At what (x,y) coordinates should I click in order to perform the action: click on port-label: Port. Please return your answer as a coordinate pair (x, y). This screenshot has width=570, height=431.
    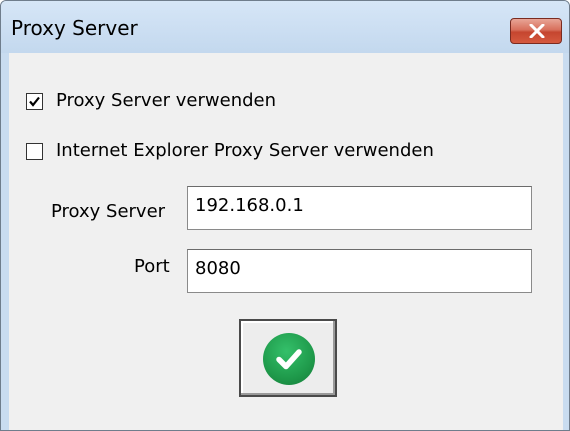
    Looking at the image, I should click on (152, 266).